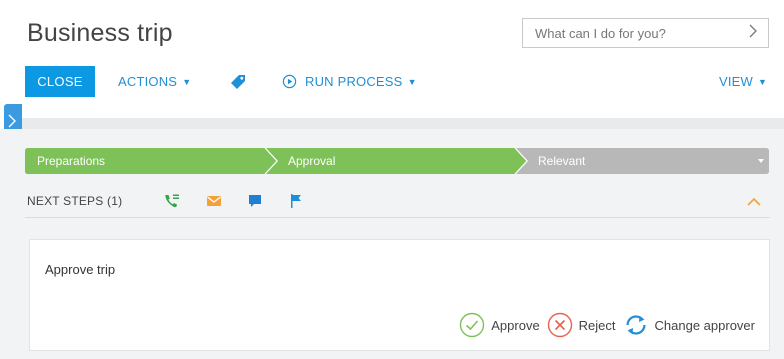  What do you see at coordinates (600, 33) in the screenshot?
I see `search-placeholder: What can I do for you?` at bounding box center [600, 33].